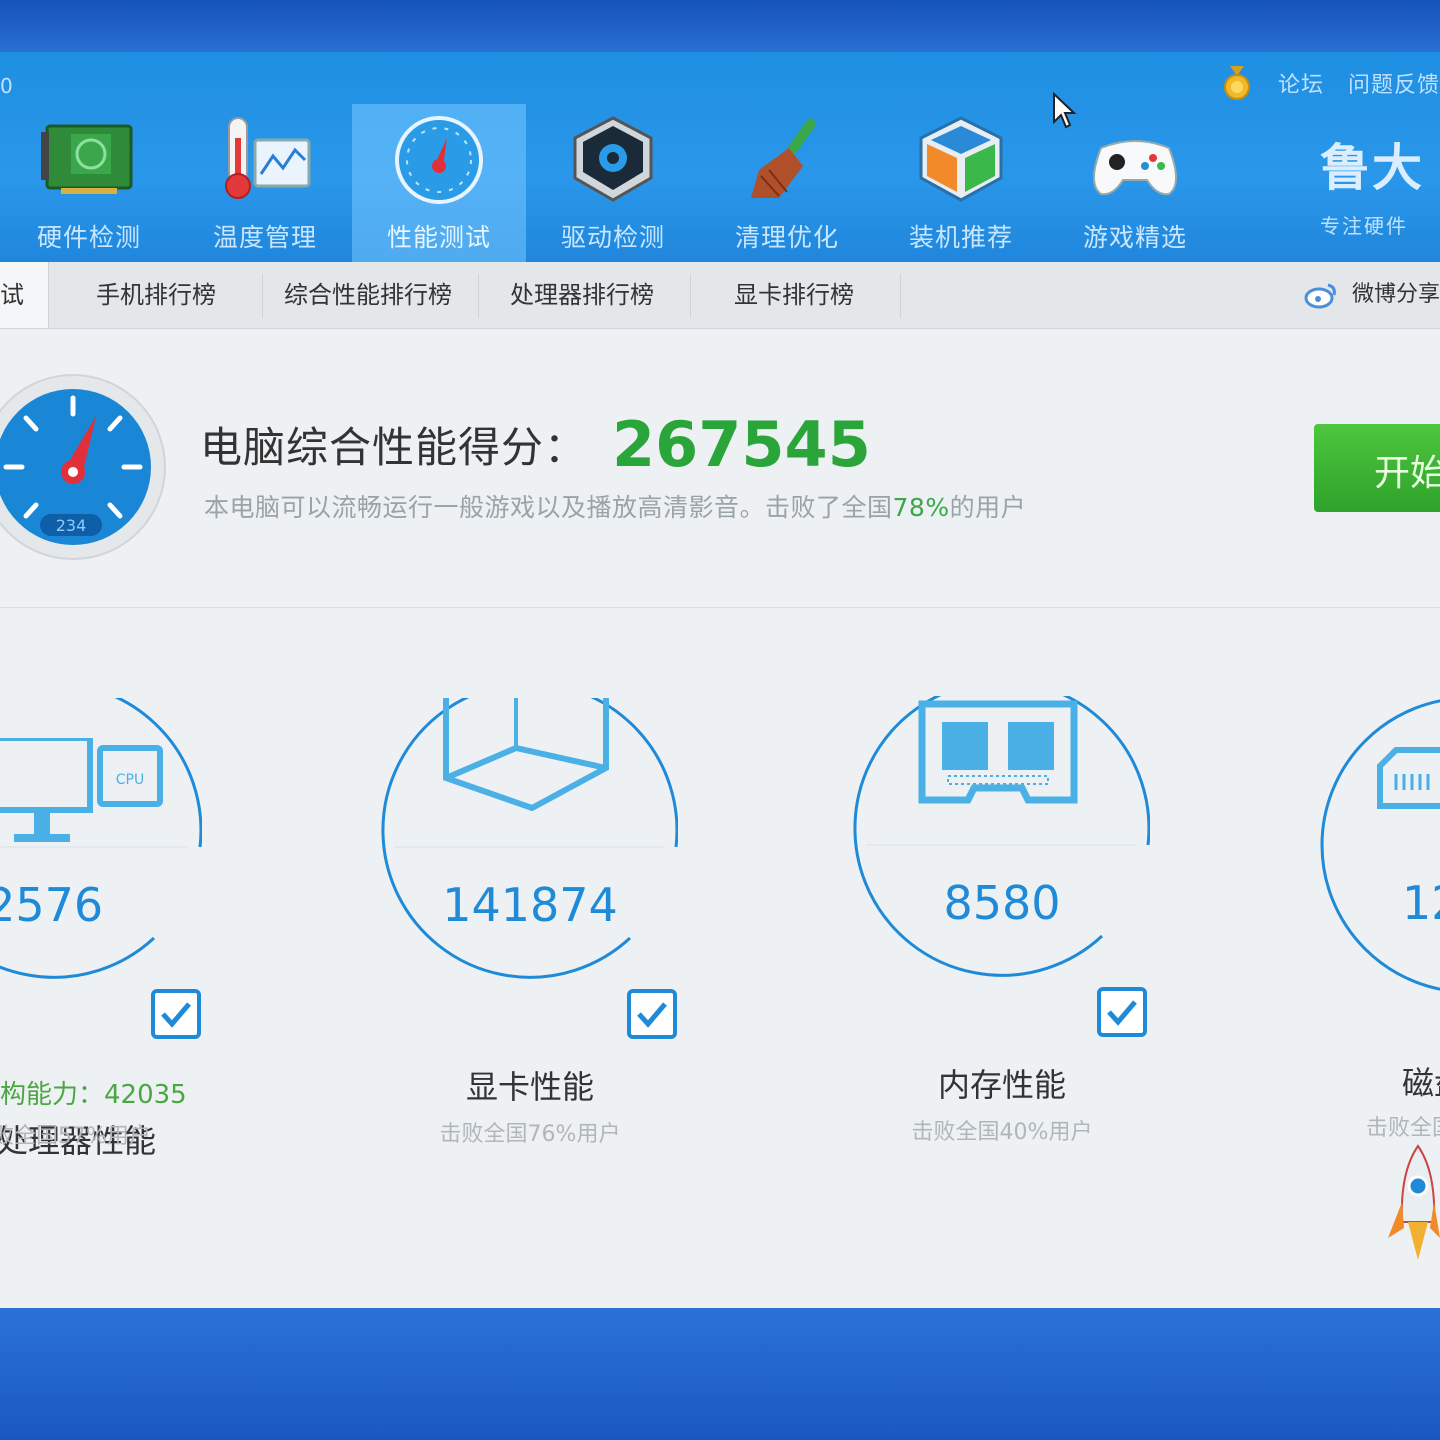 The width and height of the screenshot is (1440, 1440). I want to click on nav-item-driver: 驱动检测, so click(613, 183).